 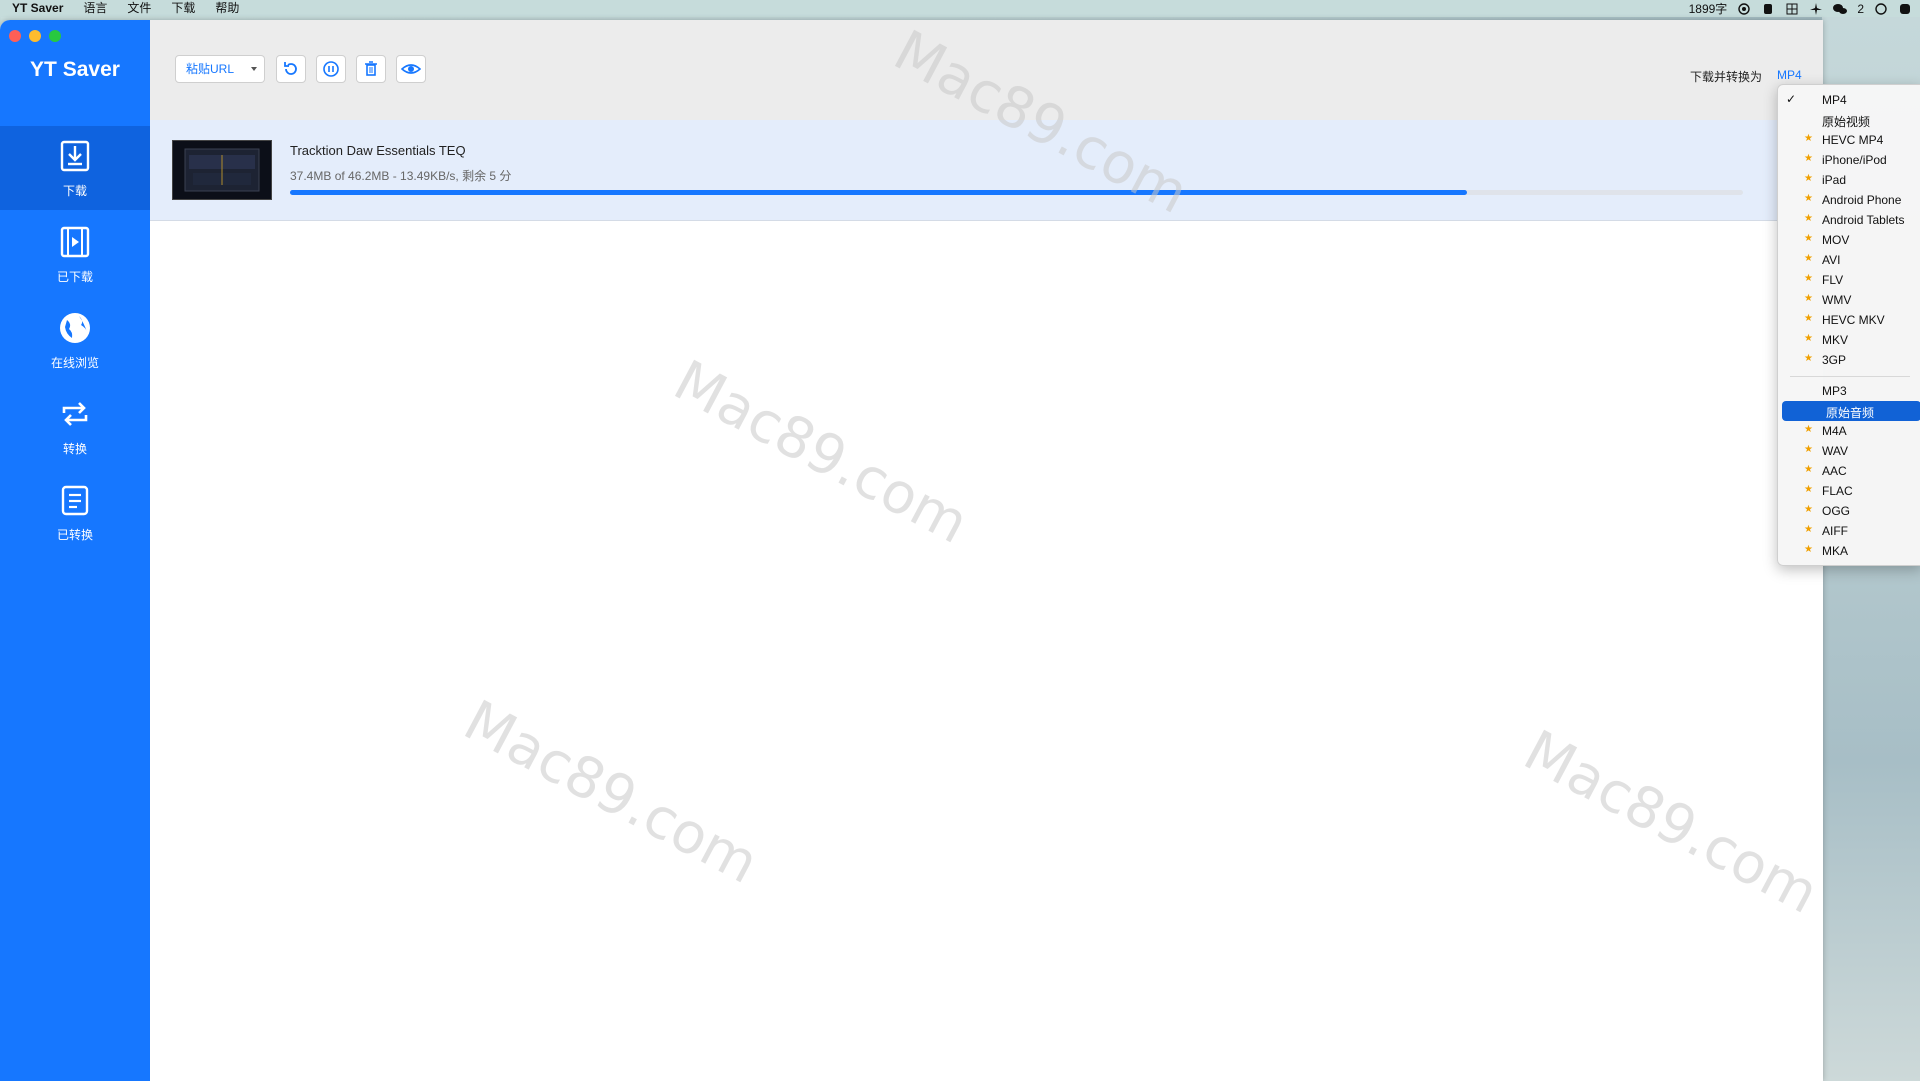 I want to click on download-icon, so click(x=75, y=156).